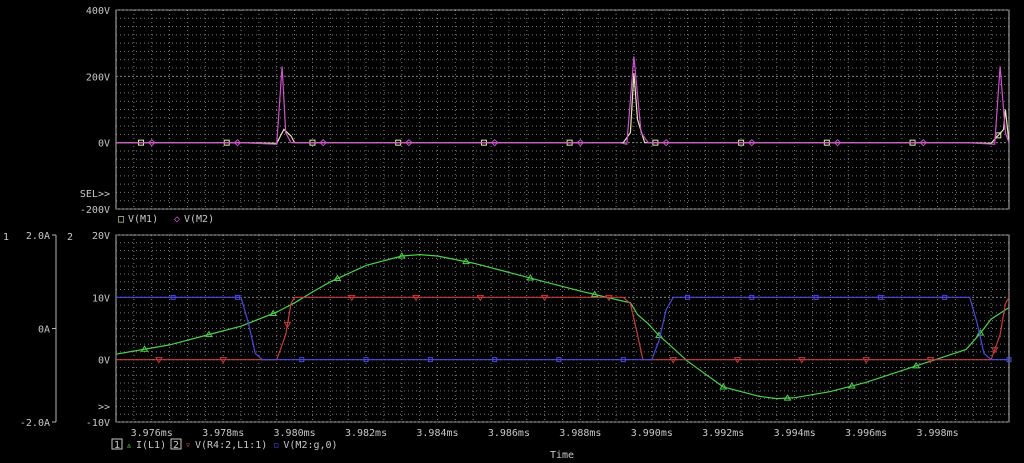  Describe the element at coordinates (104, 361) in the screenshot. I see `axis2-tick-label: 0V` at that location.